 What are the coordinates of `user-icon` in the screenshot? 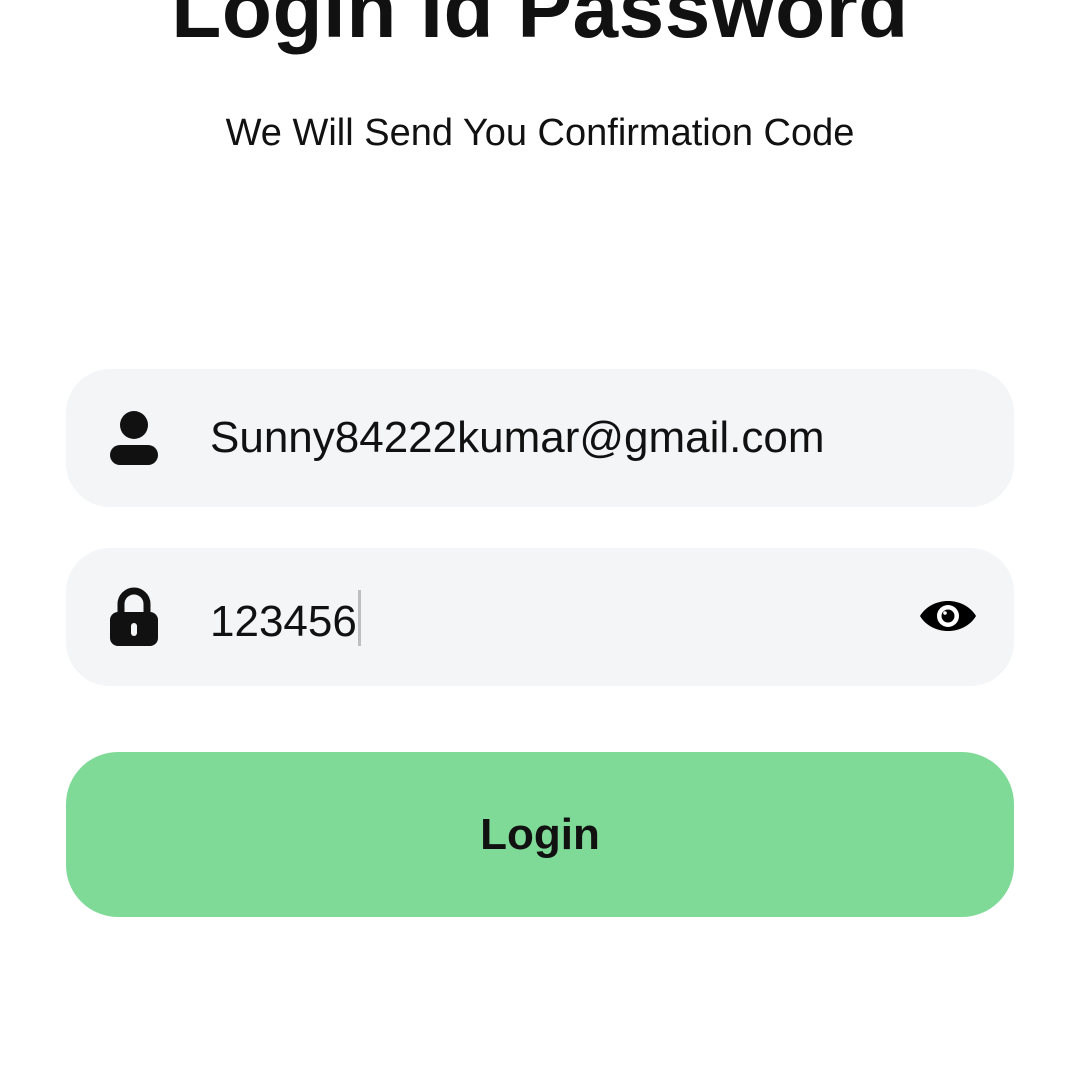 It's located at (134, 438).